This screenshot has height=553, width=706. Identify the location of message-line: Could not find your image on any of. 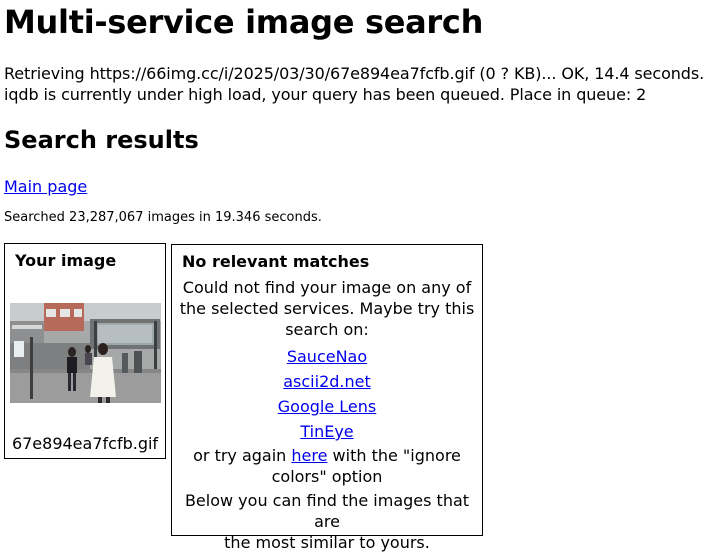
(327, 287).